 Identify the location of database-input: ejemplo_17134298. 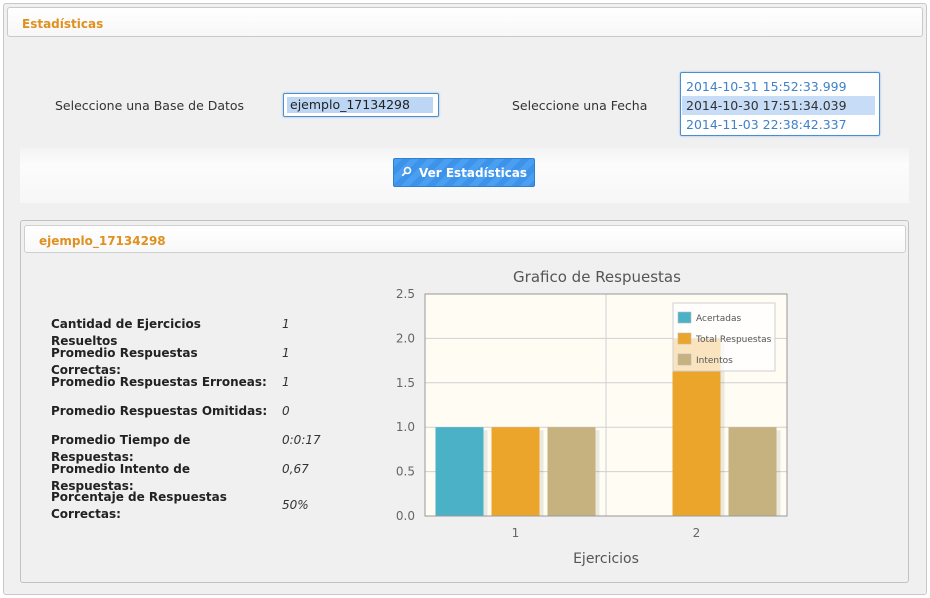
(361, 105).